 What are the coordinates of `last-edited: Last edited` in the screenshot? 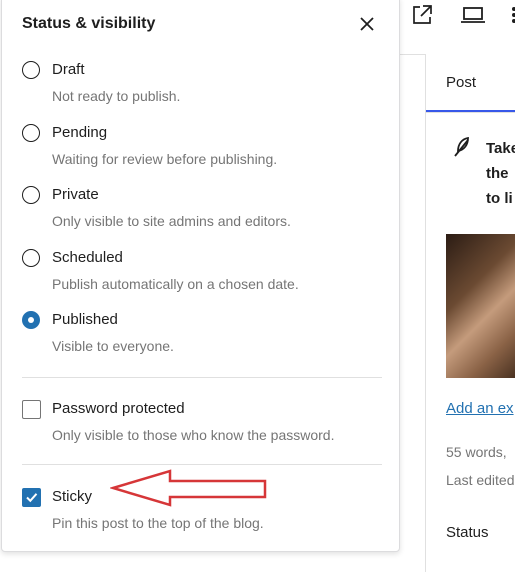 It's located at (480, 480).